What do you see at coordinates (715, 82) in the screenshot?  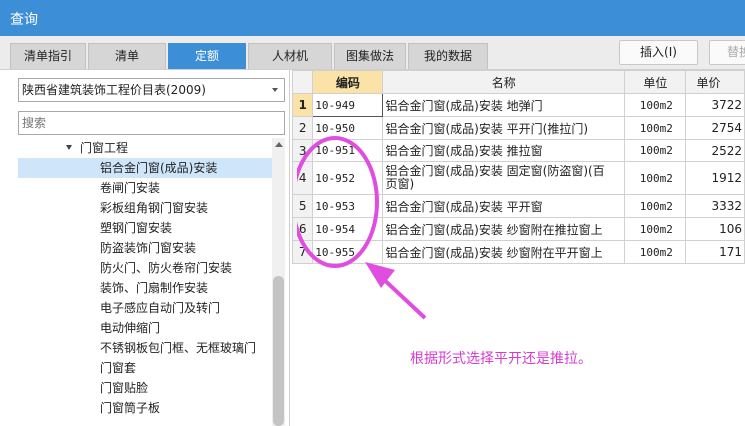 I see `column-header-price: 单价` at bounding box center [715, 82].